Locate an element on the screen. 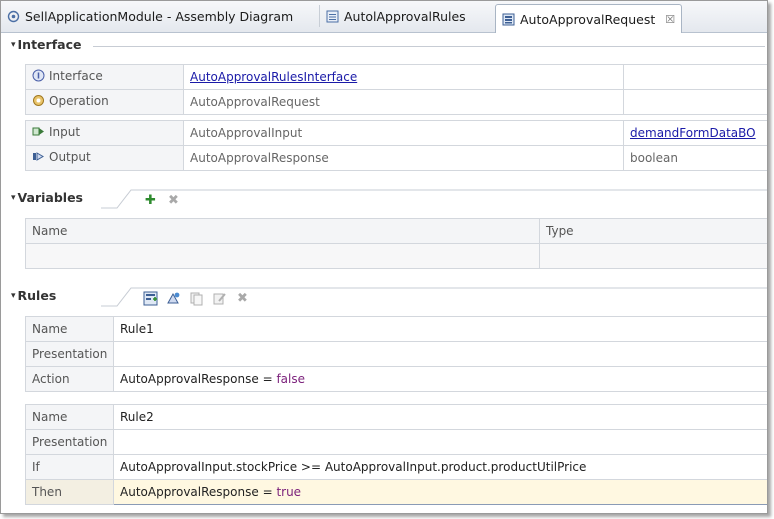 The image size is (774, 519). delete-icon: ✖ is located at coordinates (173, 200).